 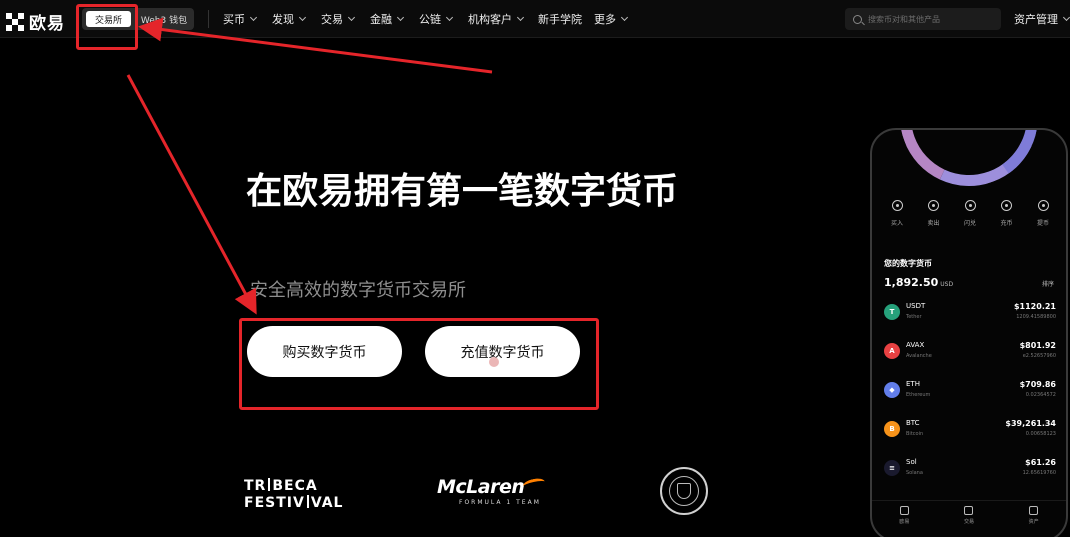 I want to click on coin-amount: 1209.41589800, so click(x=1036, y=317).